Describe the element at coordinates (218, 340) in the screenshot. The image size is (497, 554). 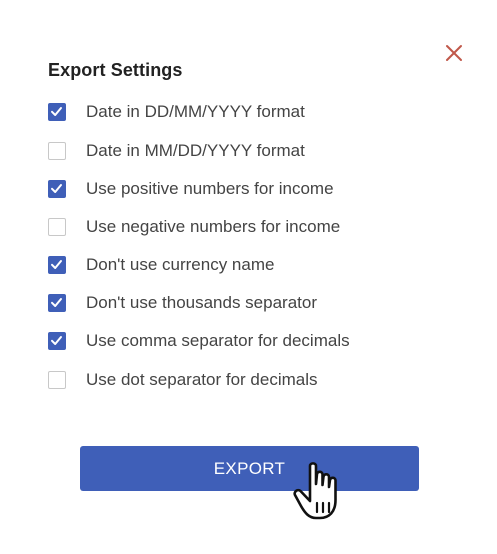
I see `option-label: Use comma separator for decimals` at that location.